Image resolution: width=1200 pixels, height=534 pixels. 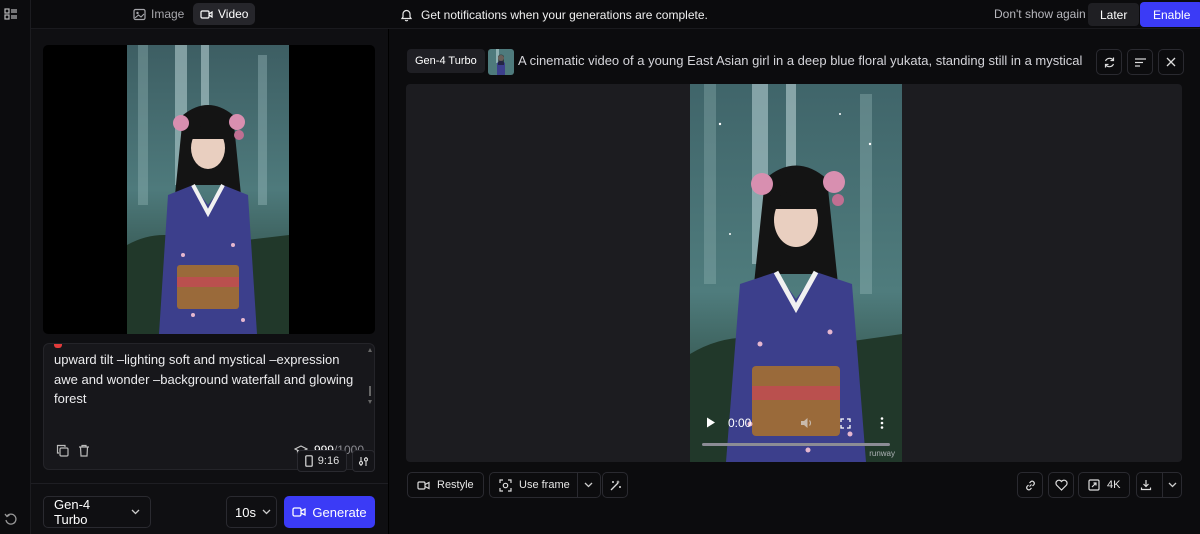 I want to click on play-icon, so click(x=711, y=422).